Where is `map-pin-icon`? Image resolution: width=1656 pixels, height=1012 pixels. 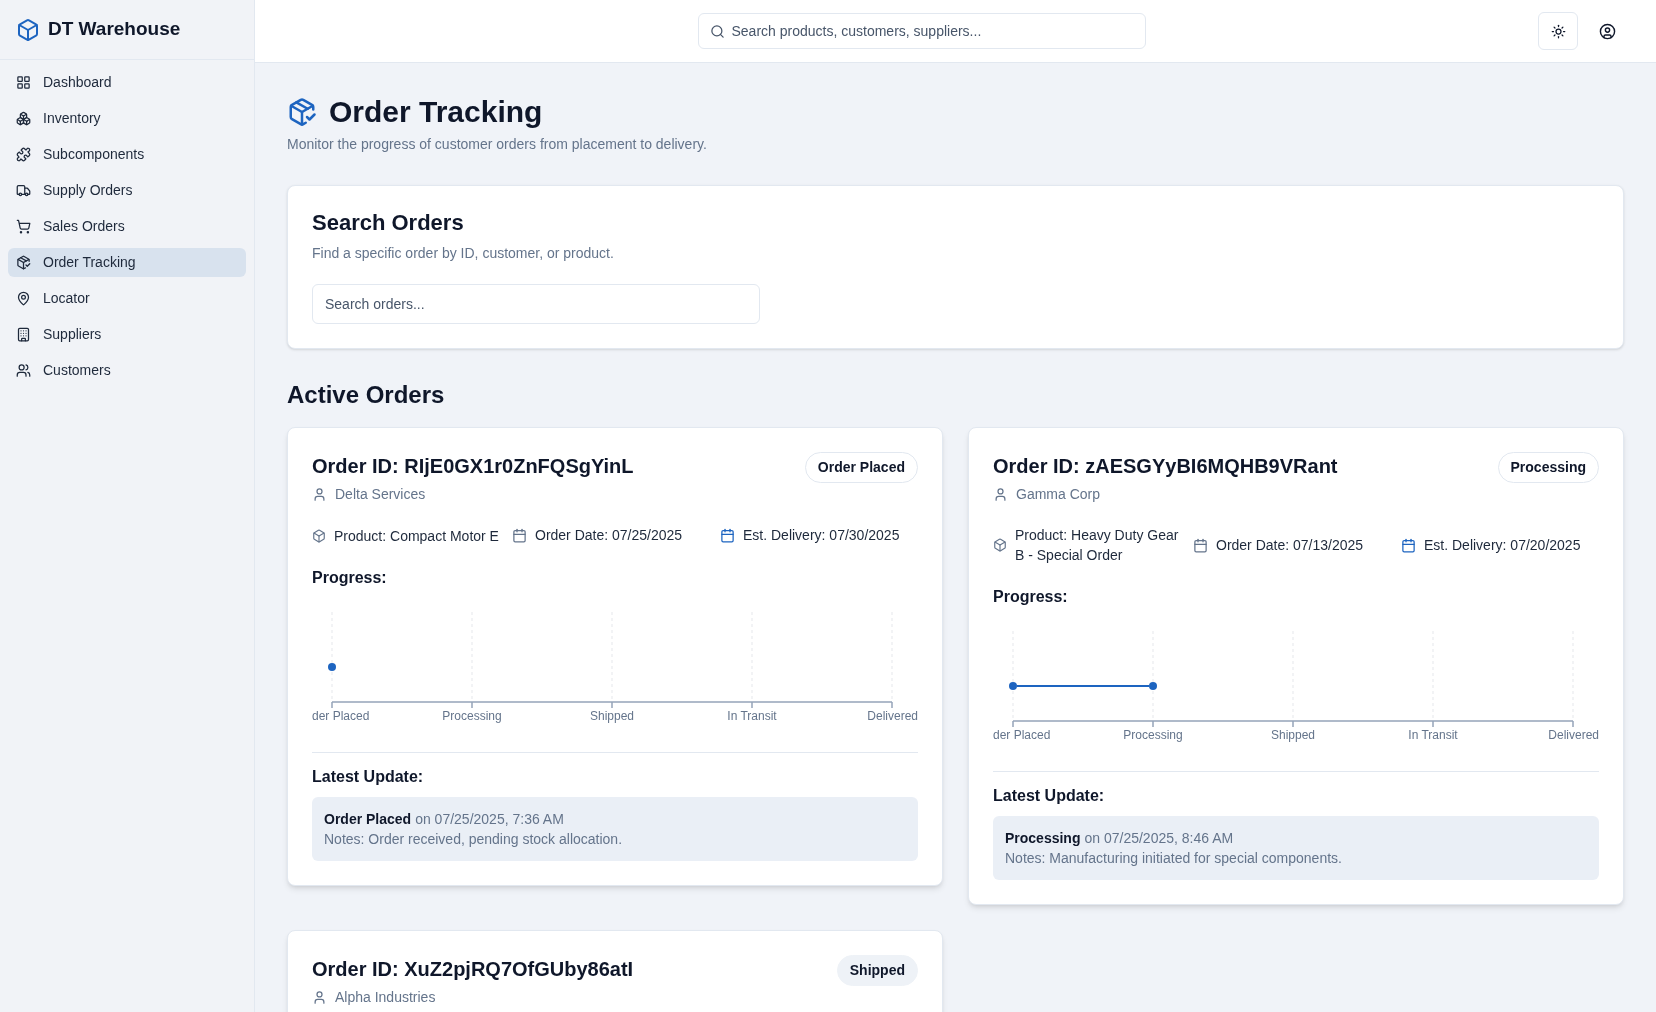 map-pin-icon is located at coordinates (23, 298).